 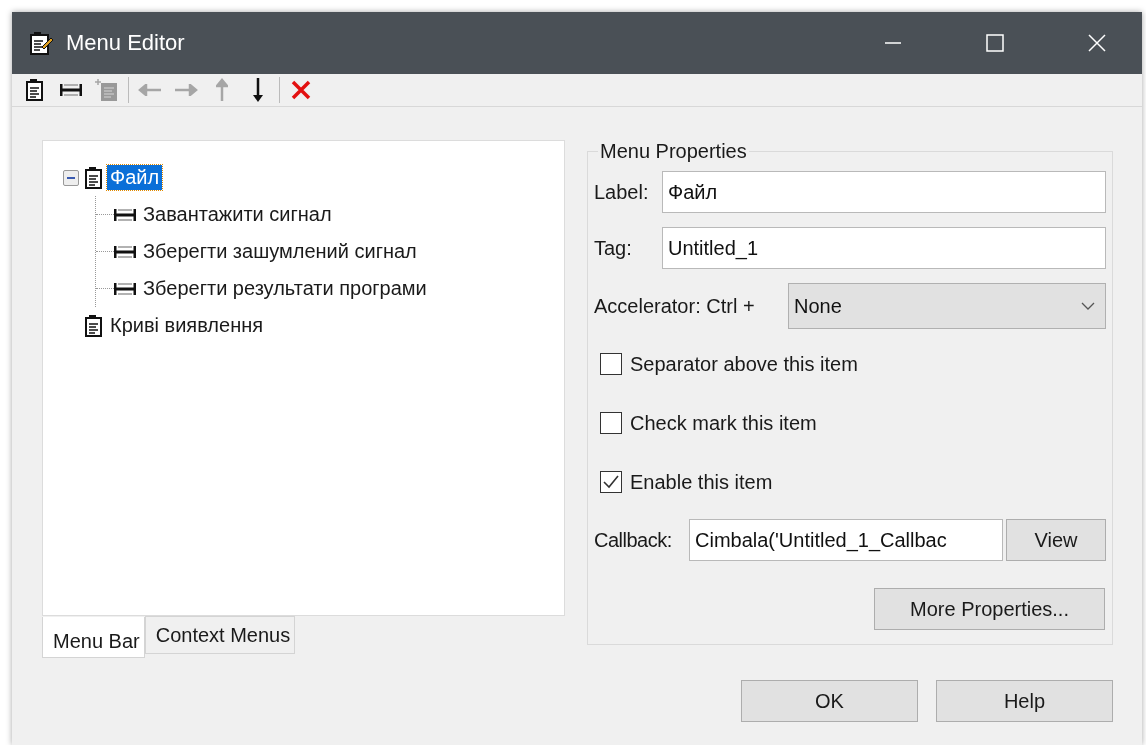 What do you see at coordinates (723, 423) in the screenshot?
I see `checkbox-label: Check mark this item` at bounding box center [723, 423].